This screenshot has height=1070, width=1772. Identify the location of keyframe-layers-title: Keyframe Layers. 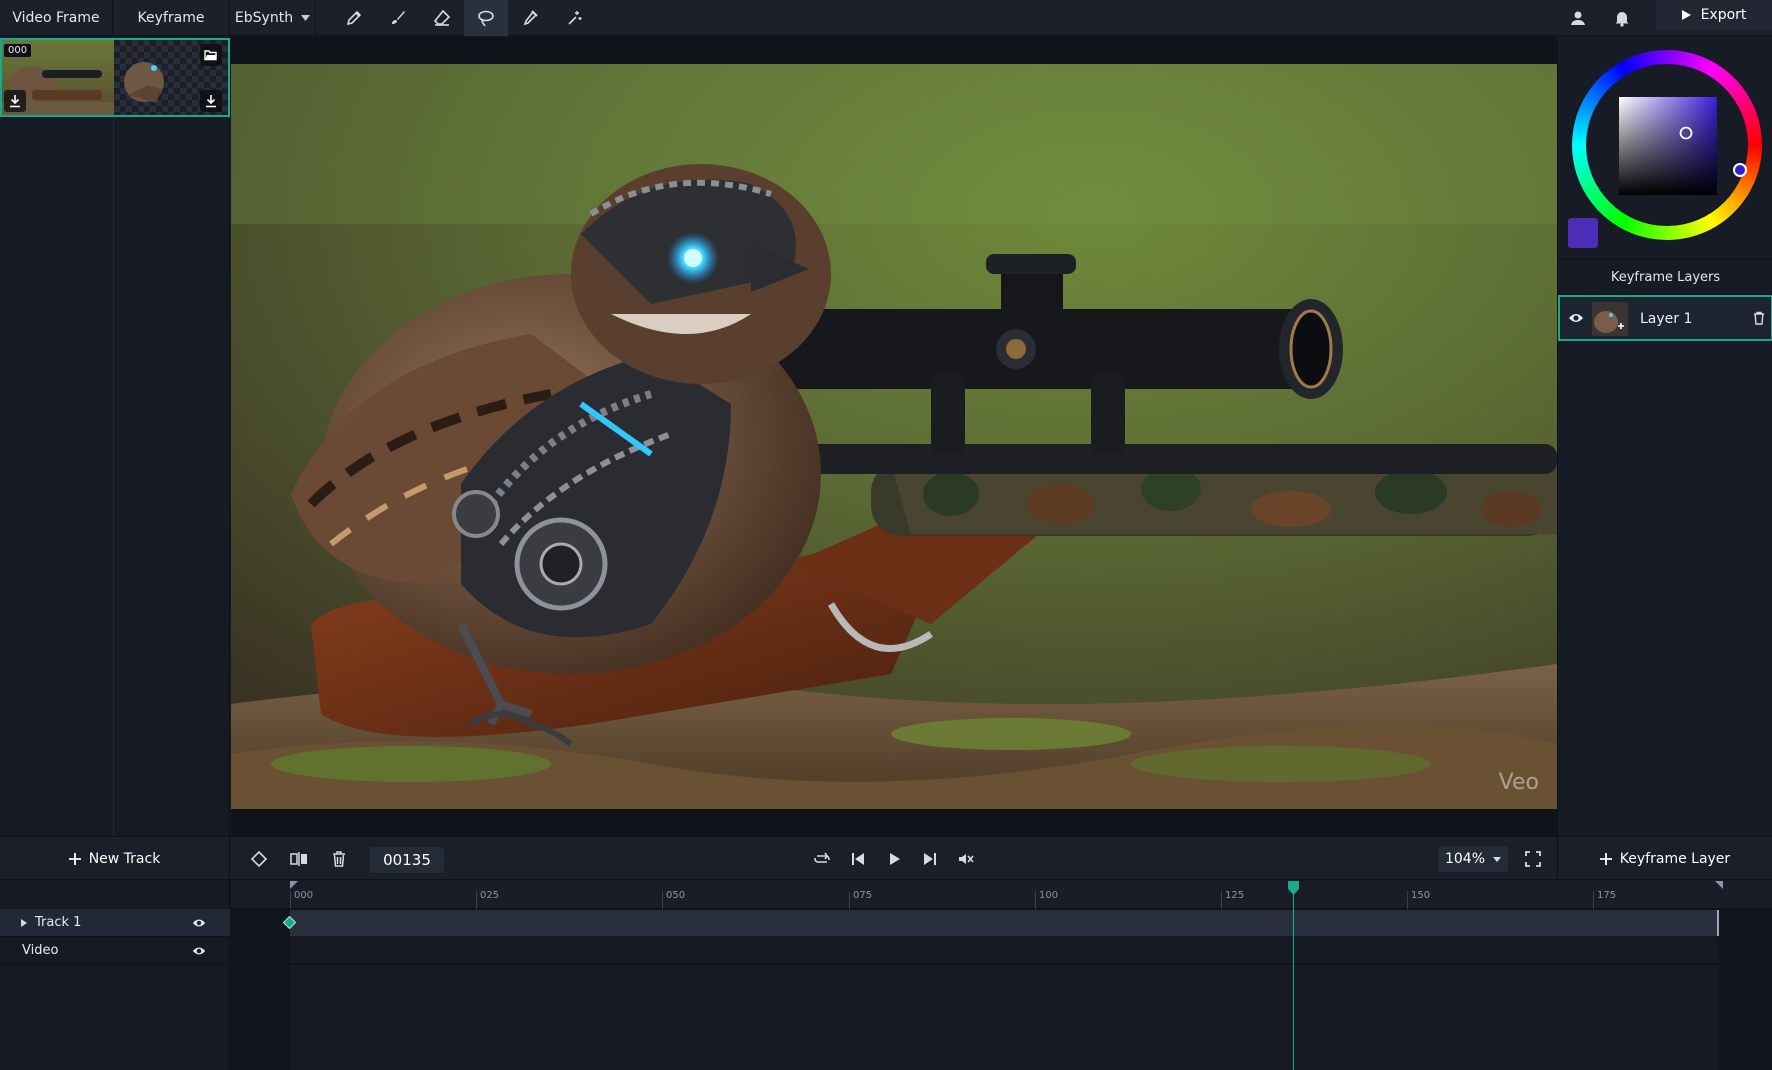
(1665, 277).